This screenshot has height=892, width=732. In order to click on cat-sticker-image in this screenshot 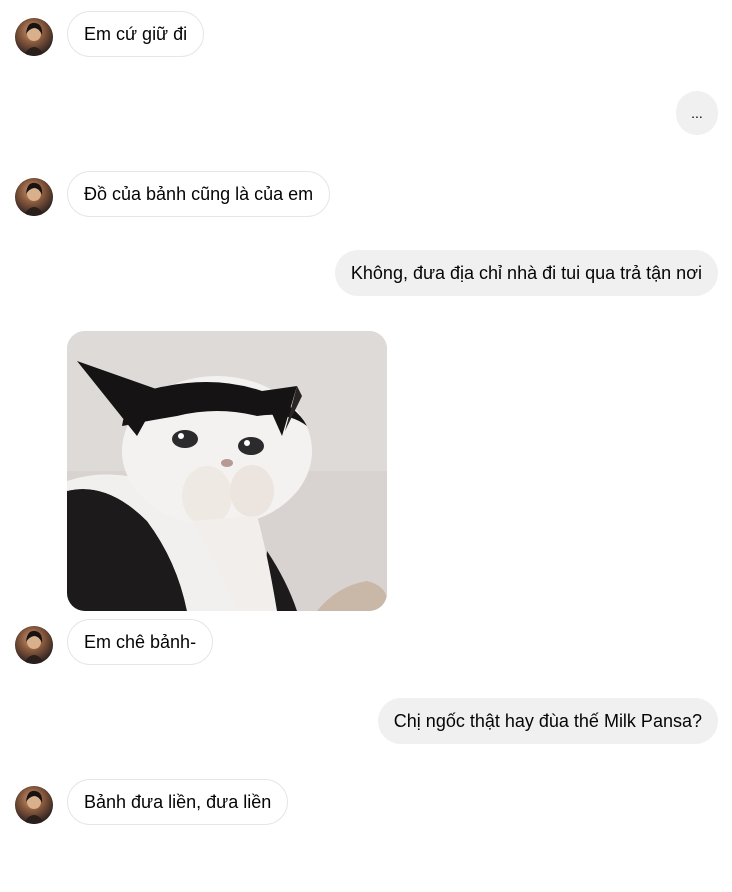, I will do `click(227, 471)`.